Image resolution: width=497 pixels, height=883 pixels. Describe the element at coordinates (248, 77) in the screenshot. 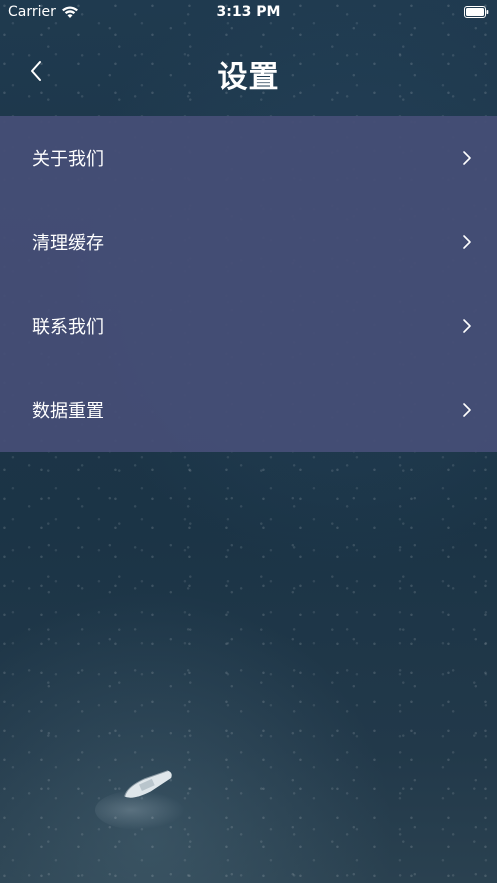

I see `page-title: 设置` at that location.